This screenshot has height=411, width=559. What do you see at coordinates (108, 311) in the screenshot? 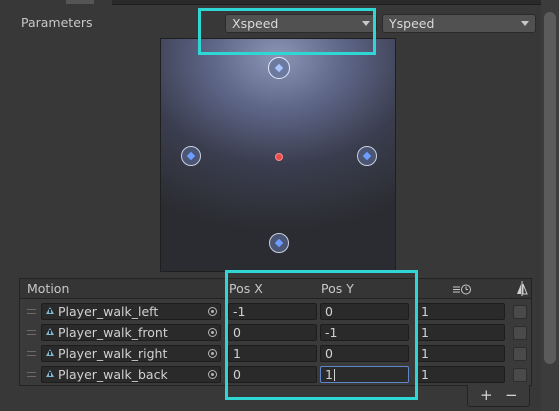
I see `motion-clip-name: Player_walk_left` at bounding box center [108, 311].